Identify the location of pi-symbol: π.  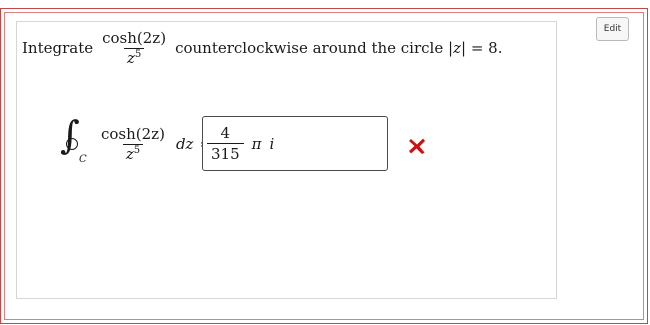
(256, 143).